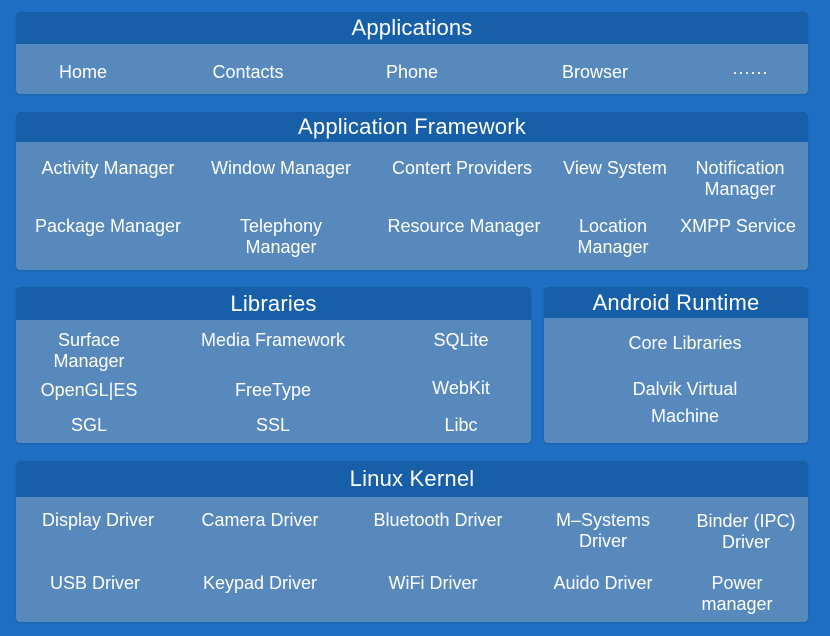 The image size is (830, 636). What do you see at coordinates (603, 530) in the screenshot?
I see `kernel-item-msystems-driver: M–Systems Driver` at bounding box center [603, 530].